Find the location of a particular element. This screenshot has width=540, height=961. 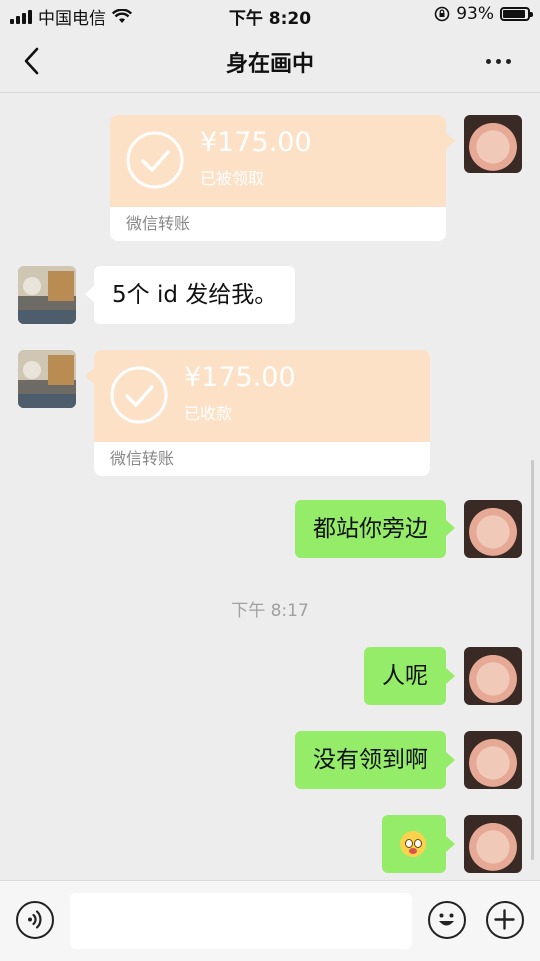

message-bubble-received: 5个 id 发给我。 is located at coordinates (195, 295).